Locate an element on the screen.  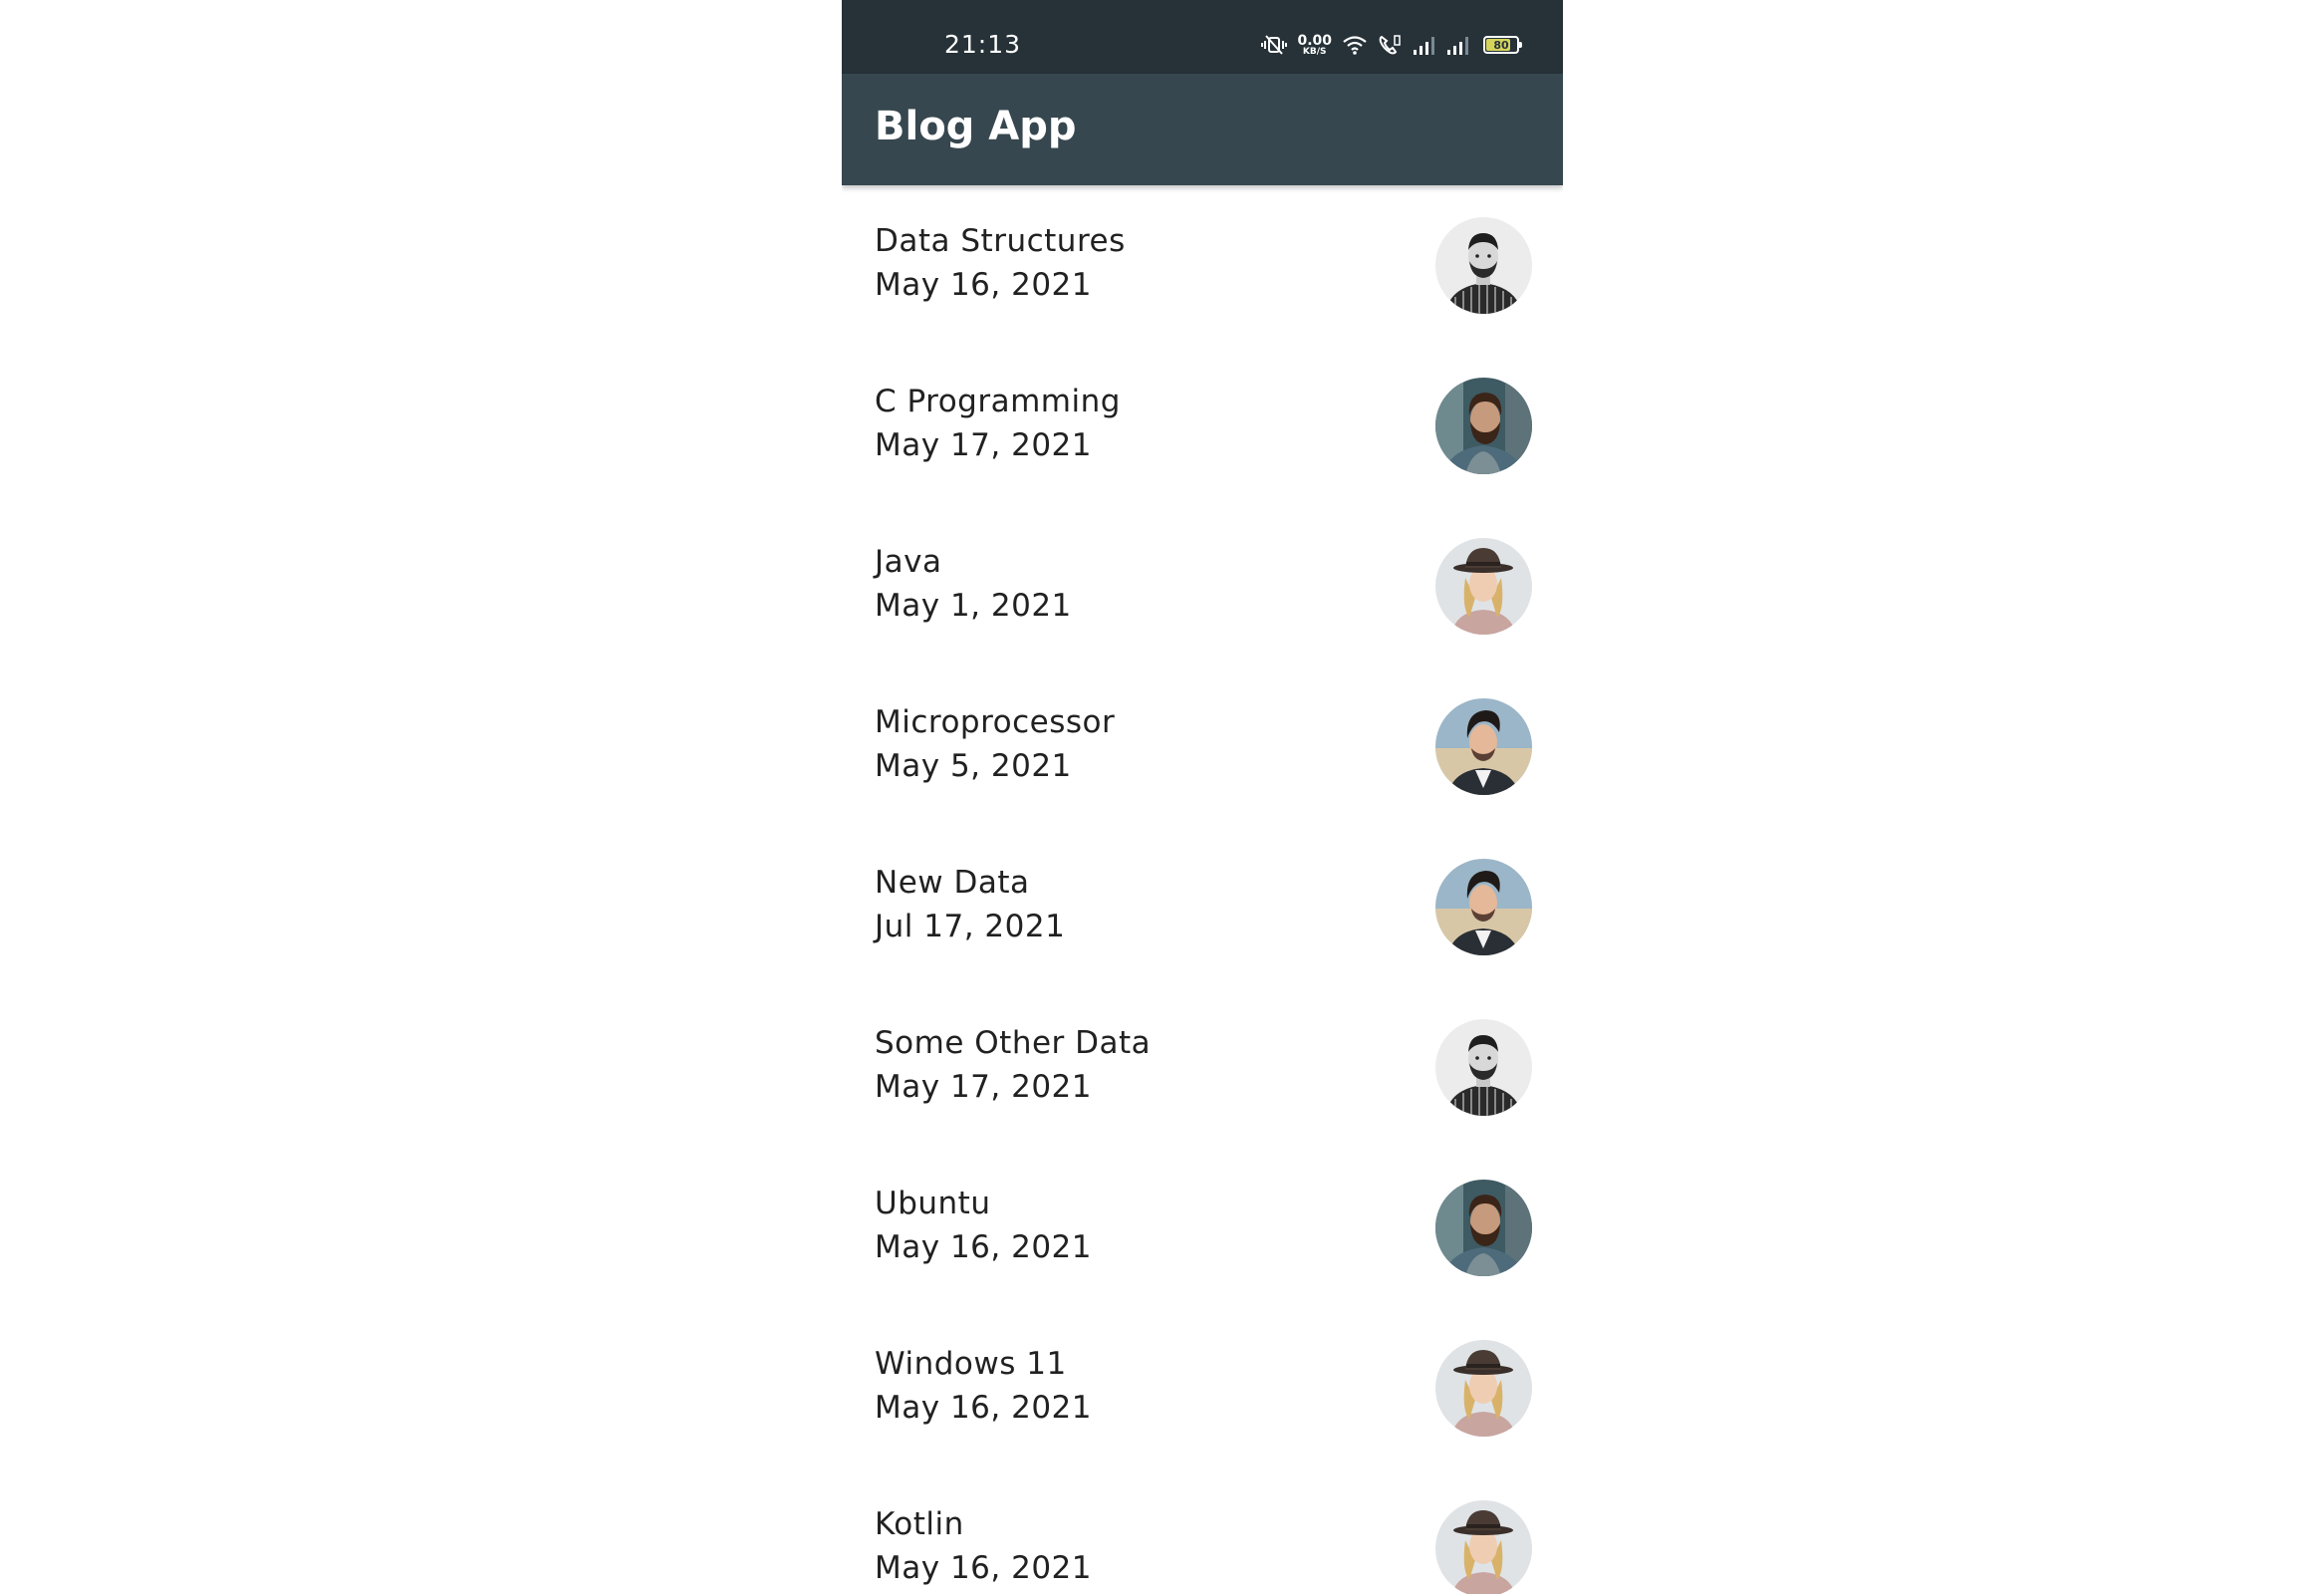
list-item: Ubuntu May 16, 2021 is located at coordinates (1203, 1228).